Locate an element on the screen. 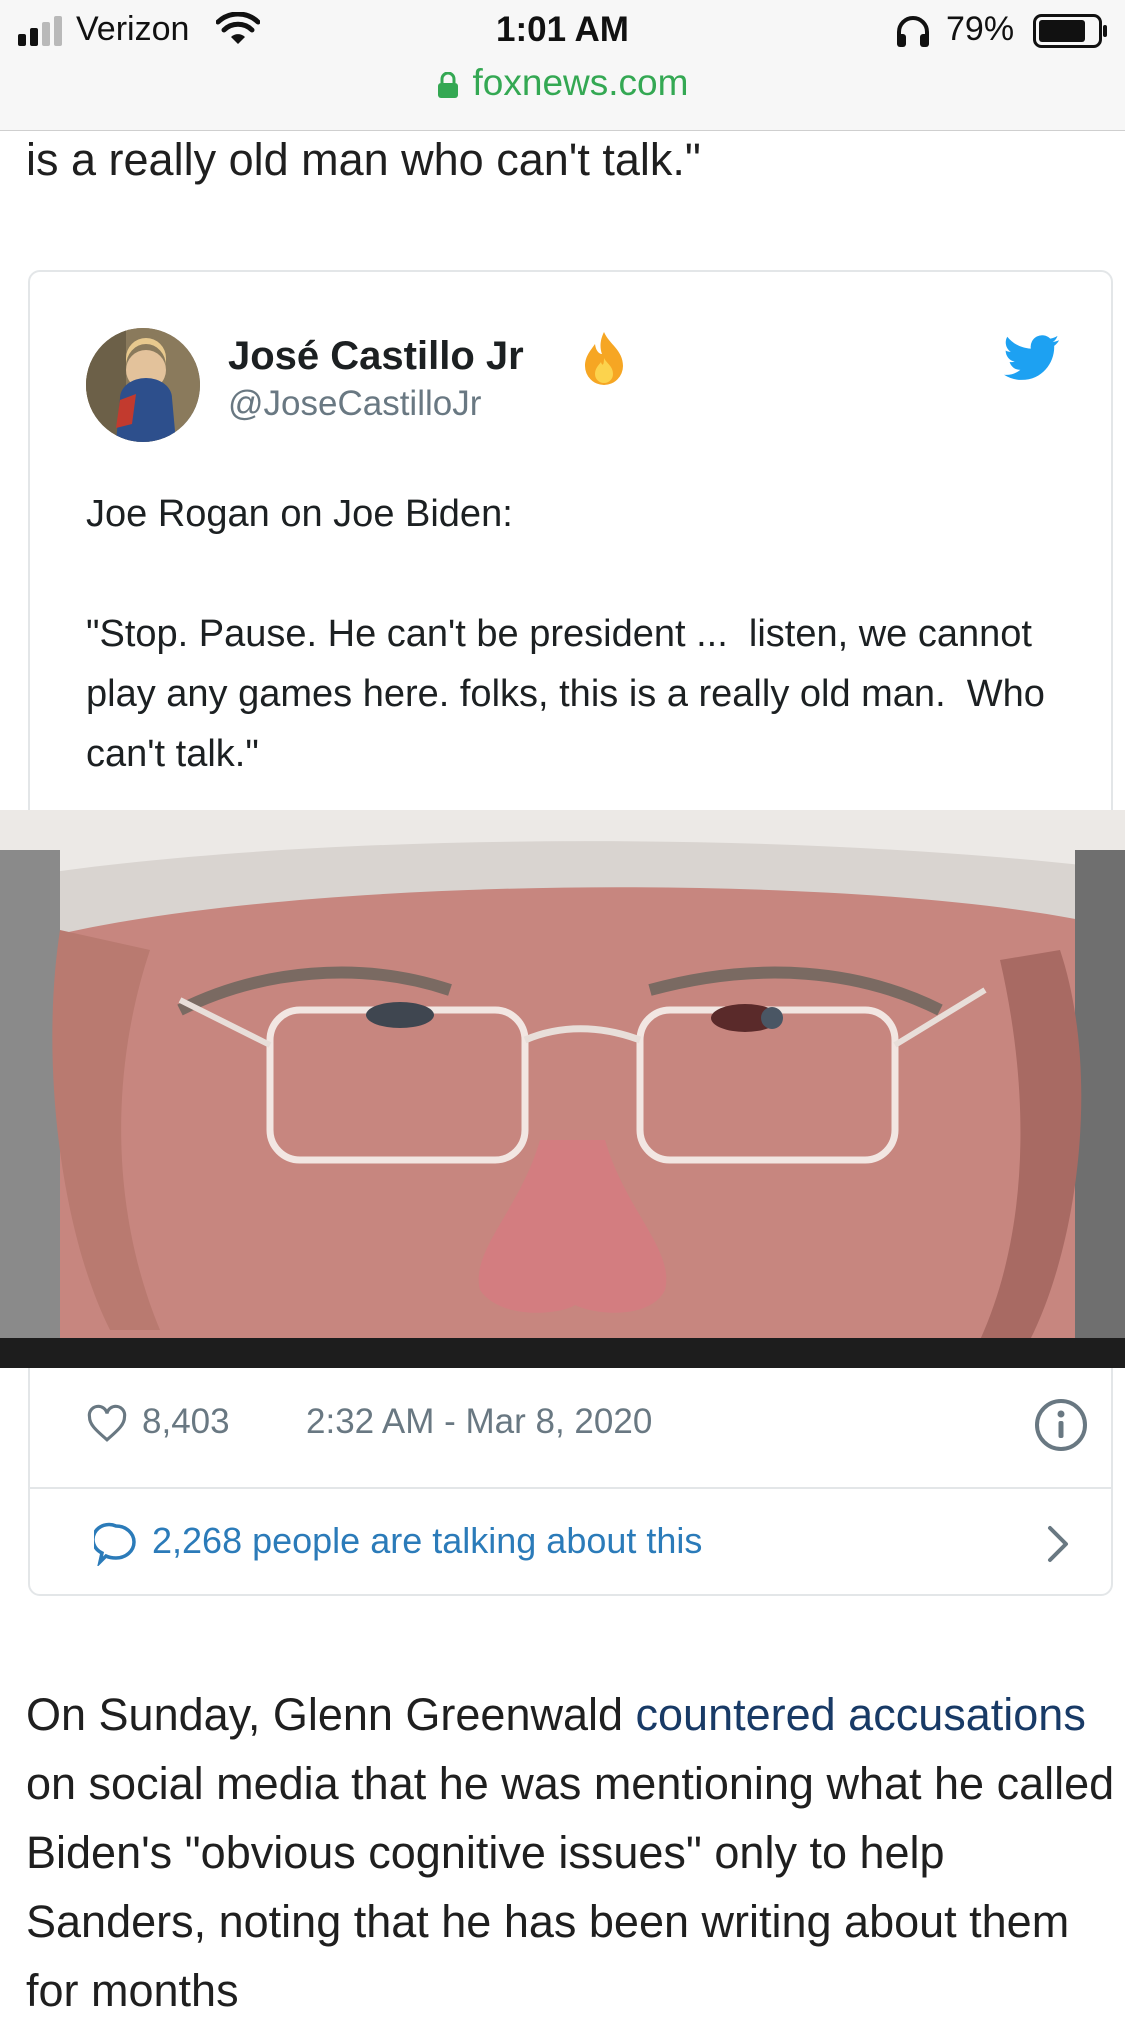 This screenshot has height=2025, width=1125. tweet-author-name: José Castillo Jr is located at coordinates (376, 356).